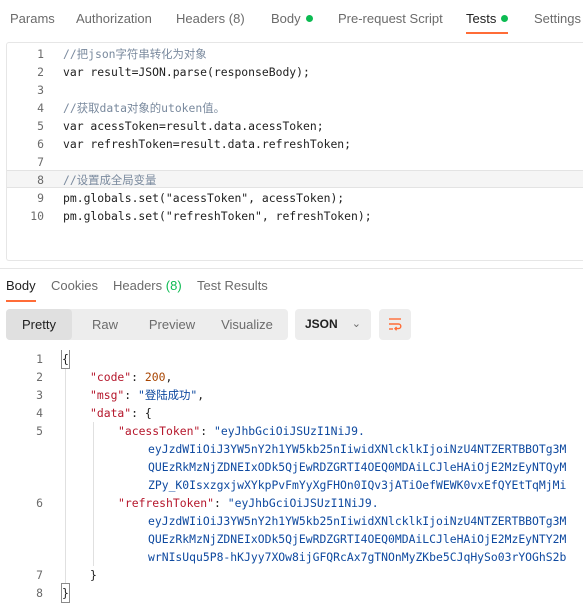 The height and width of the screenshot is (609, 583). I want to click on json-value: 200, so click(155, 377).